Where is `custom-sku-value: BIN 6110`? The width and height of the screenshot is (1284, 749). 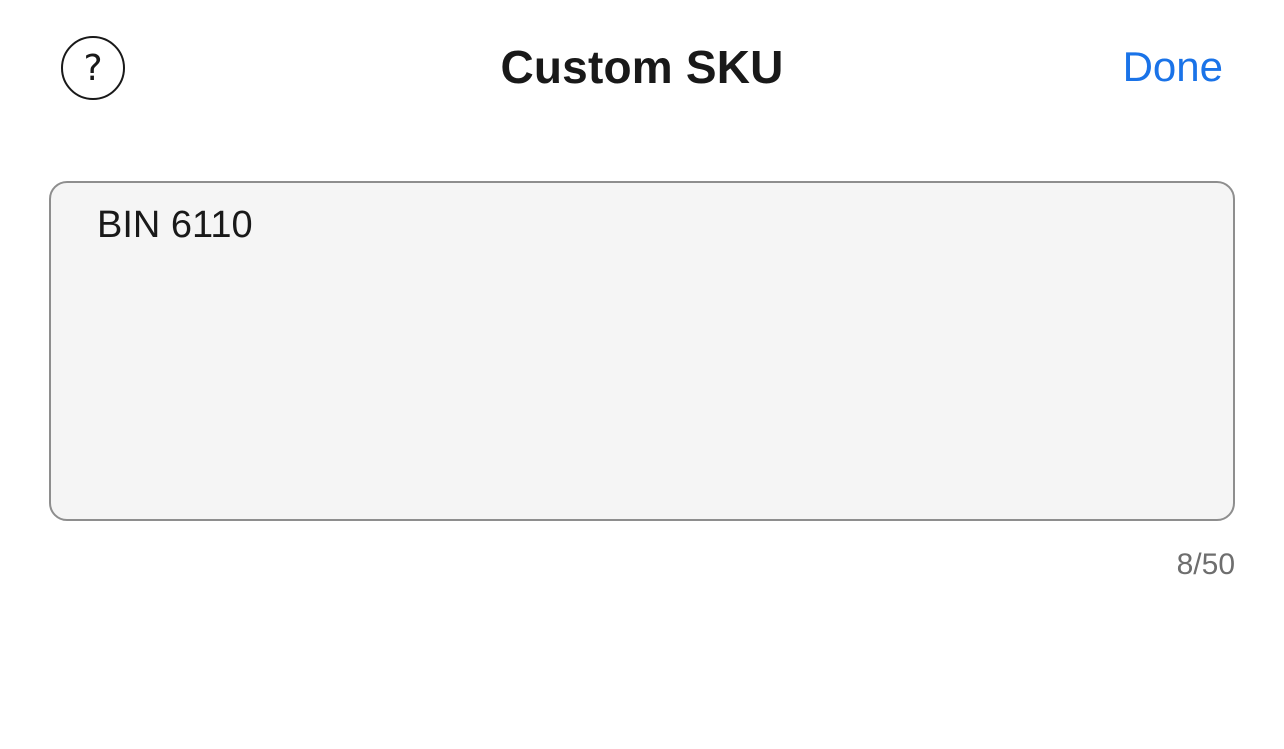
custom-sku-value: BIN 6110 is located at coordinates (642, 225).